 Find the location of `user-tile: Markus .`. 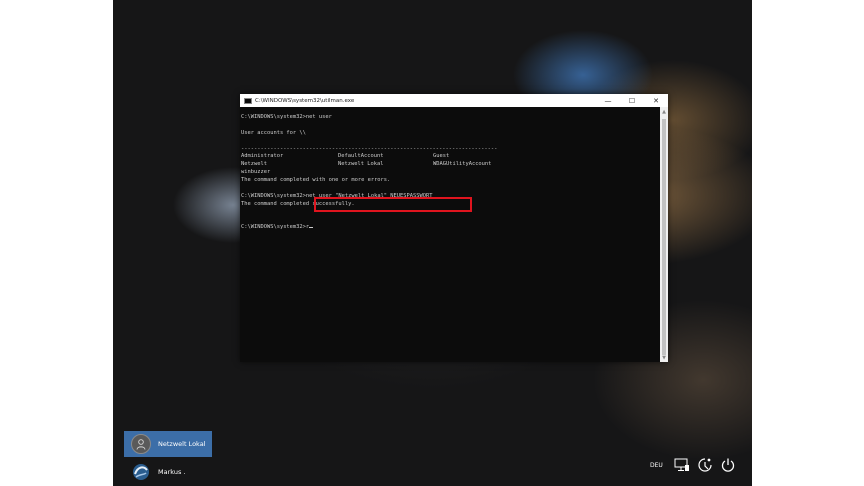

user-tile: Markus . is located at coordinates (168, 472).